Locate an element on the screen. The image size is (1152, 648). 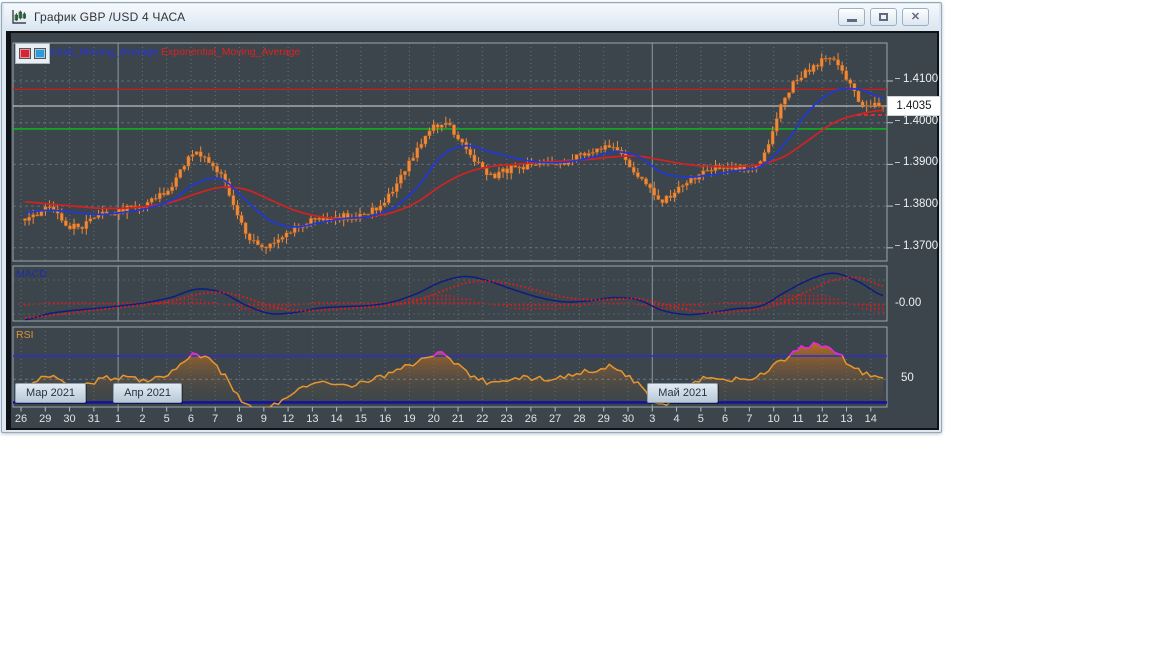
legend-red-square-button is located at coordinates (25, 53).